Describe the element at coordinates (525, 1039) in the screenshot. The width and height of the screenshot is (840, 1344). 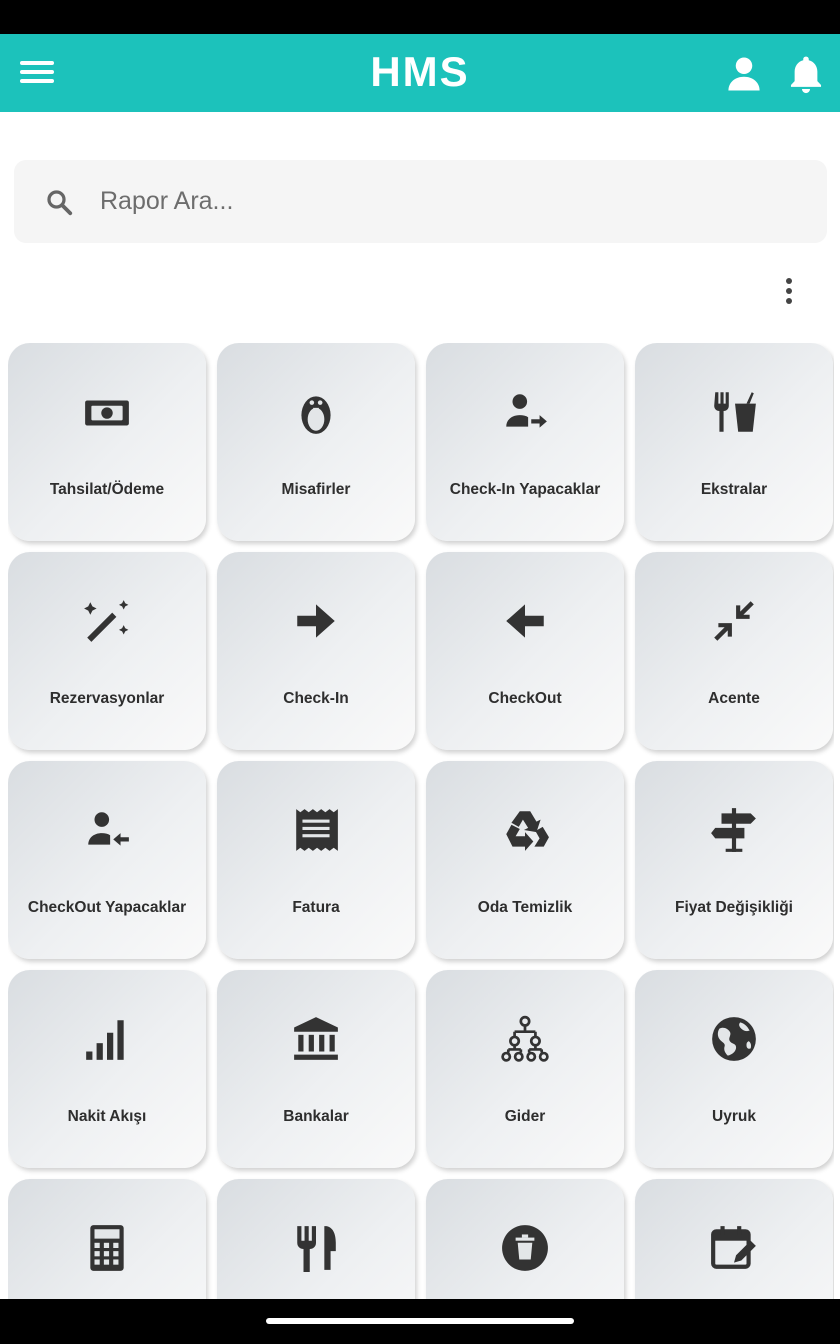
I see `hierarchy-icon` at that location.